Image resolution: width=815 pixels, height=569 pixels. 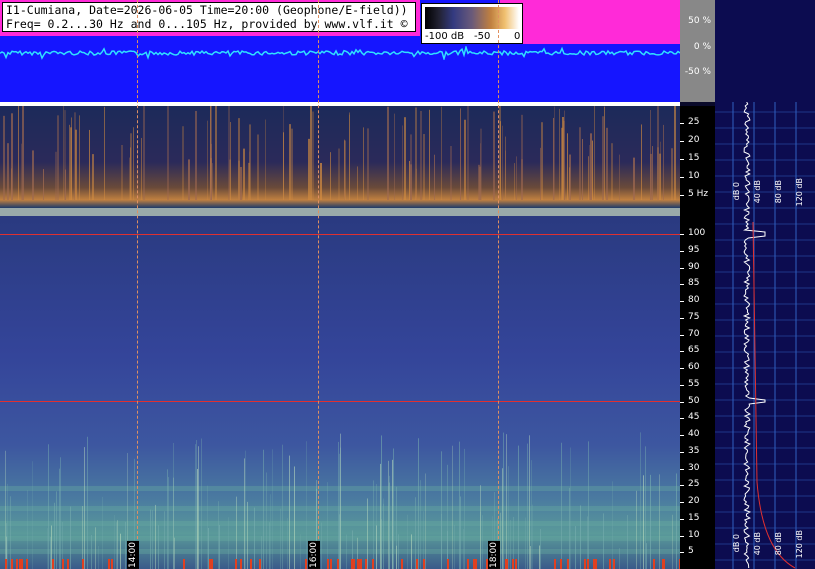 What do you see at coordinates (517, 36) in the screenshot?
I see `scale-label-max: 0` at bounding box center [517, 36].